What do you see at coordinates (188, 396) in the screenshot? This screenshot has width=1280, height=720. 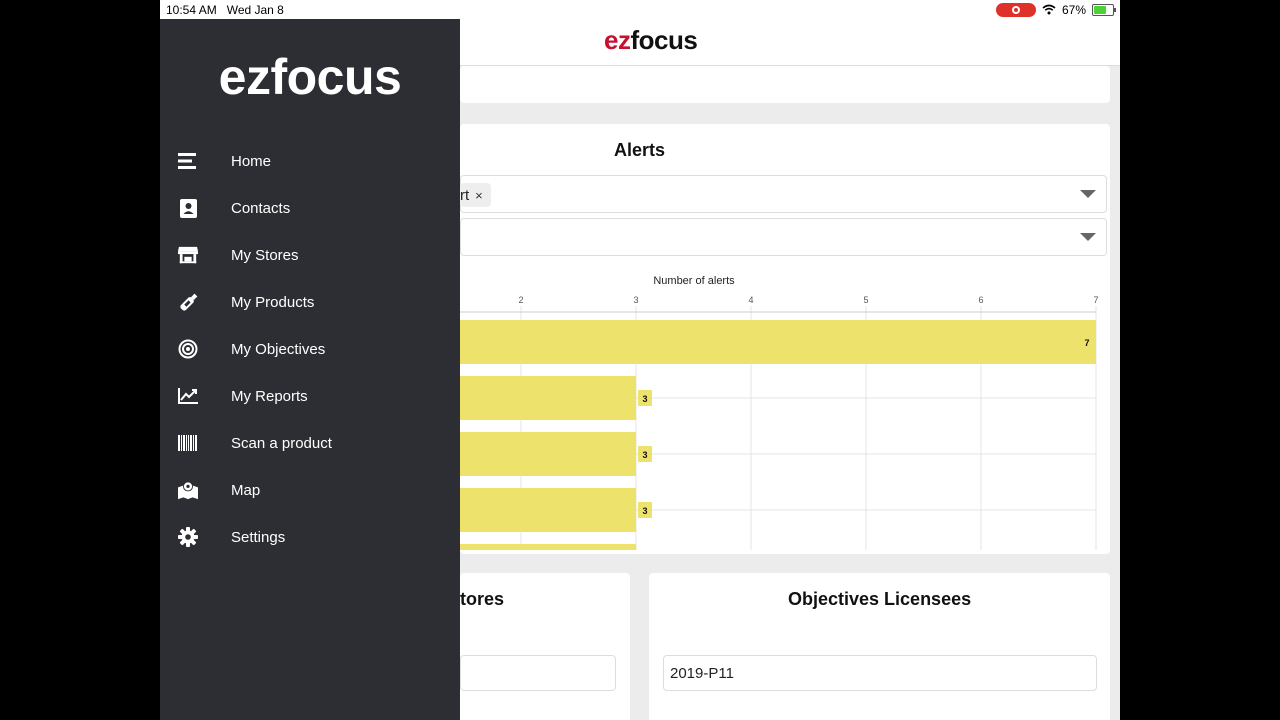 I see `chart-line-icon` at bounding box center [188, 396].